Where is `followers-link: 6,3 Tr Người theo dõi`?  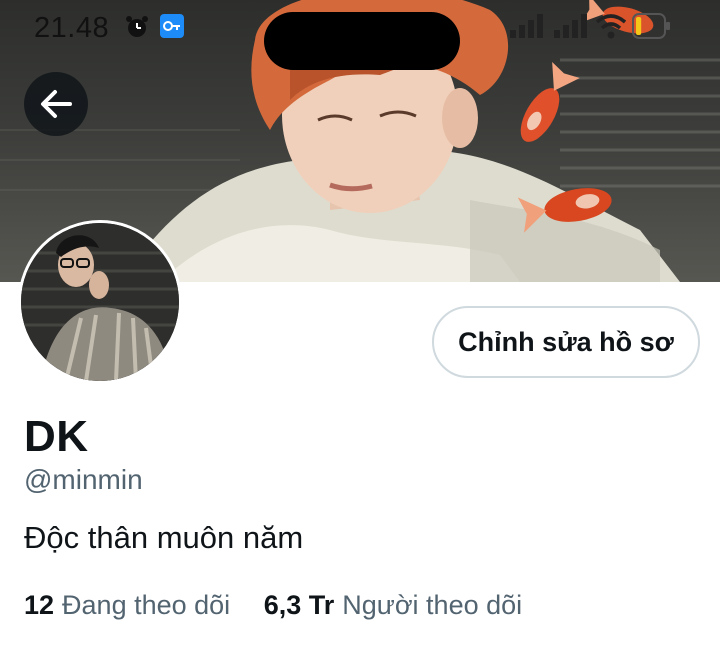 followers-link: 6,3 Tr Người theo dõi is located at coordinates (393, 605).